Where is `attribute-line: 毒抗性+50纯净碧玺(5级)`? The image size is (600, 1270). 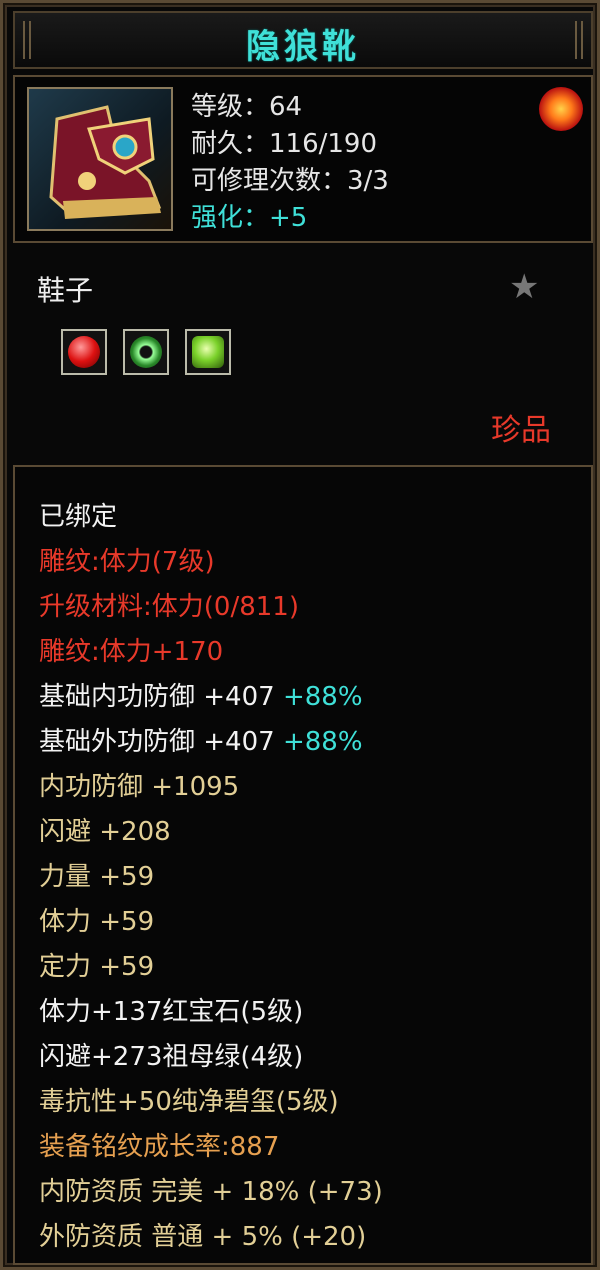
attribute-line: 毒抗性+50纯净碧玺(5级) is located at coordinates (211, 1102).